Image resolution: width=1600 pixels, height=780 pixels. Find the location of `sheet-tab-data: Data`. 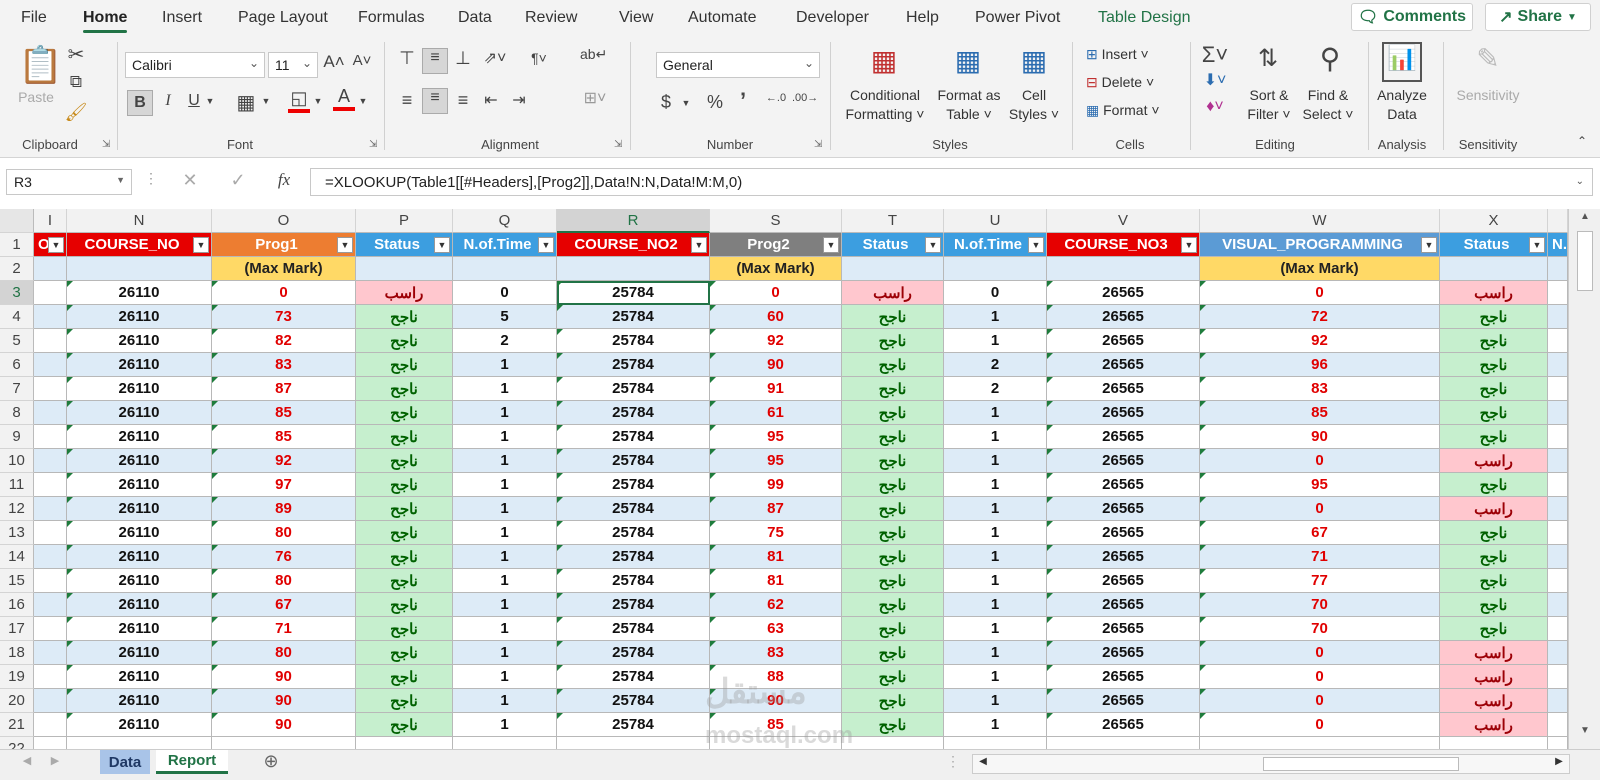

sheet-tab-data: Data is located at coordinates (125, 762).